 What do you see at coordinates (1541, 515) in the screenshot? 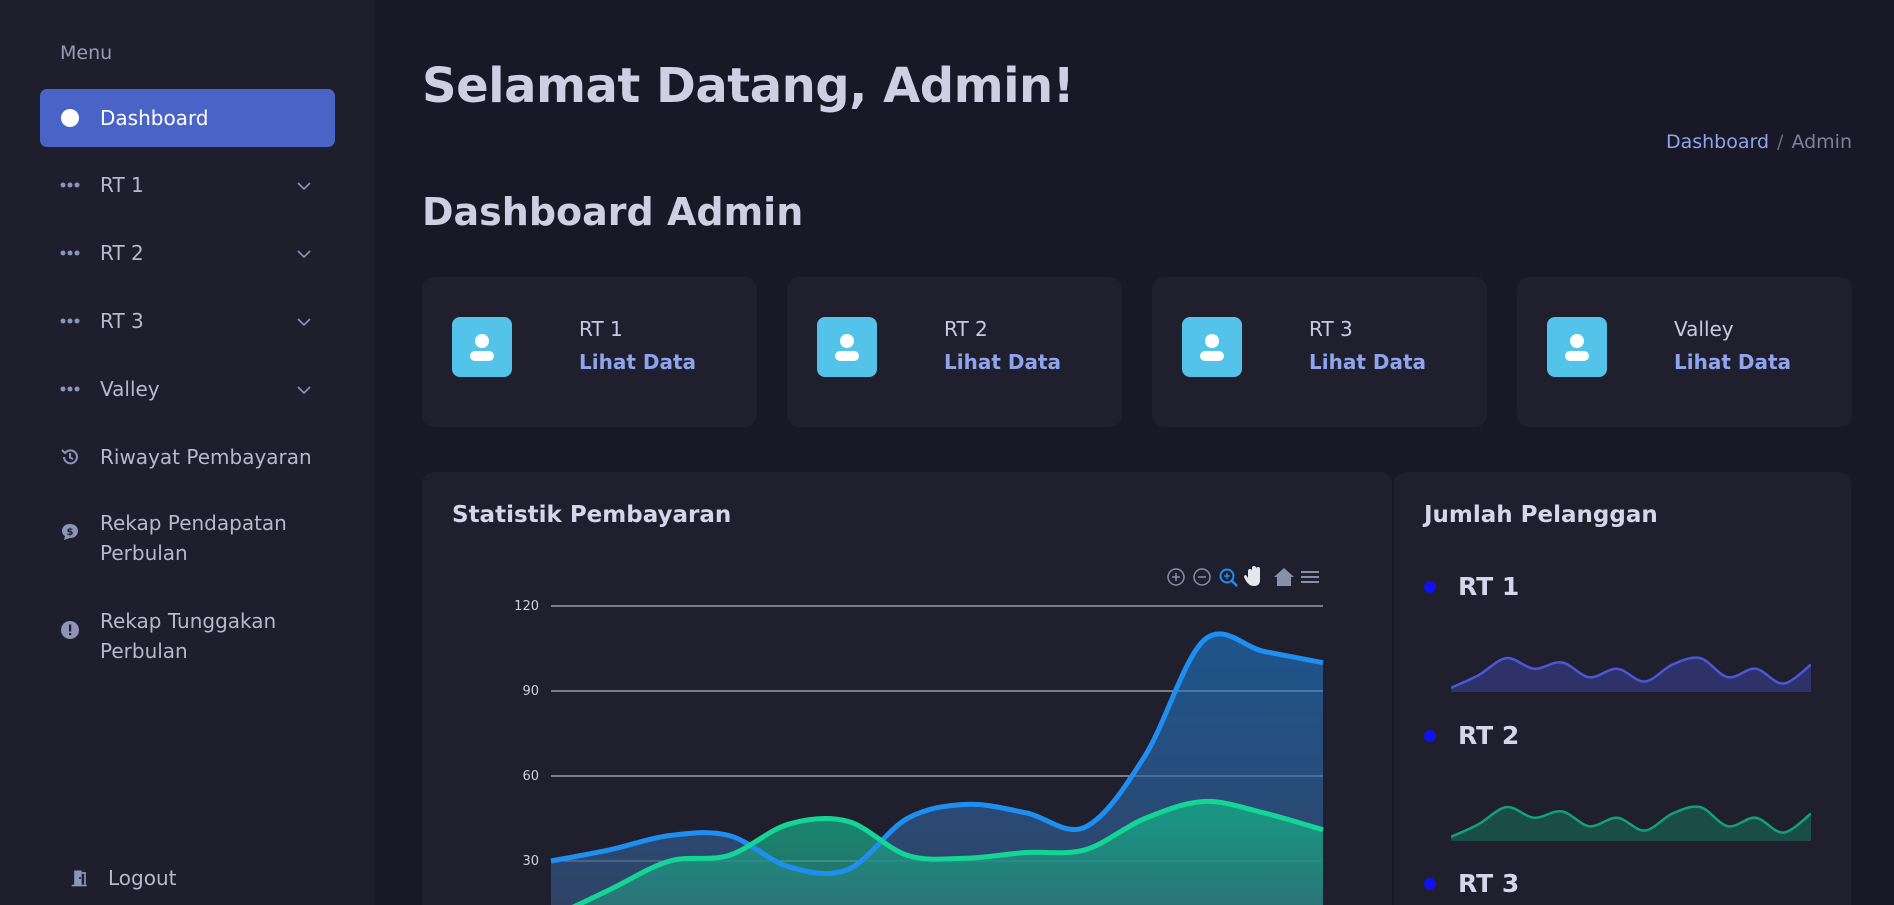
I see `customer-card-title: Jumlah Pelanggan` at bounding box center [1541, 515].